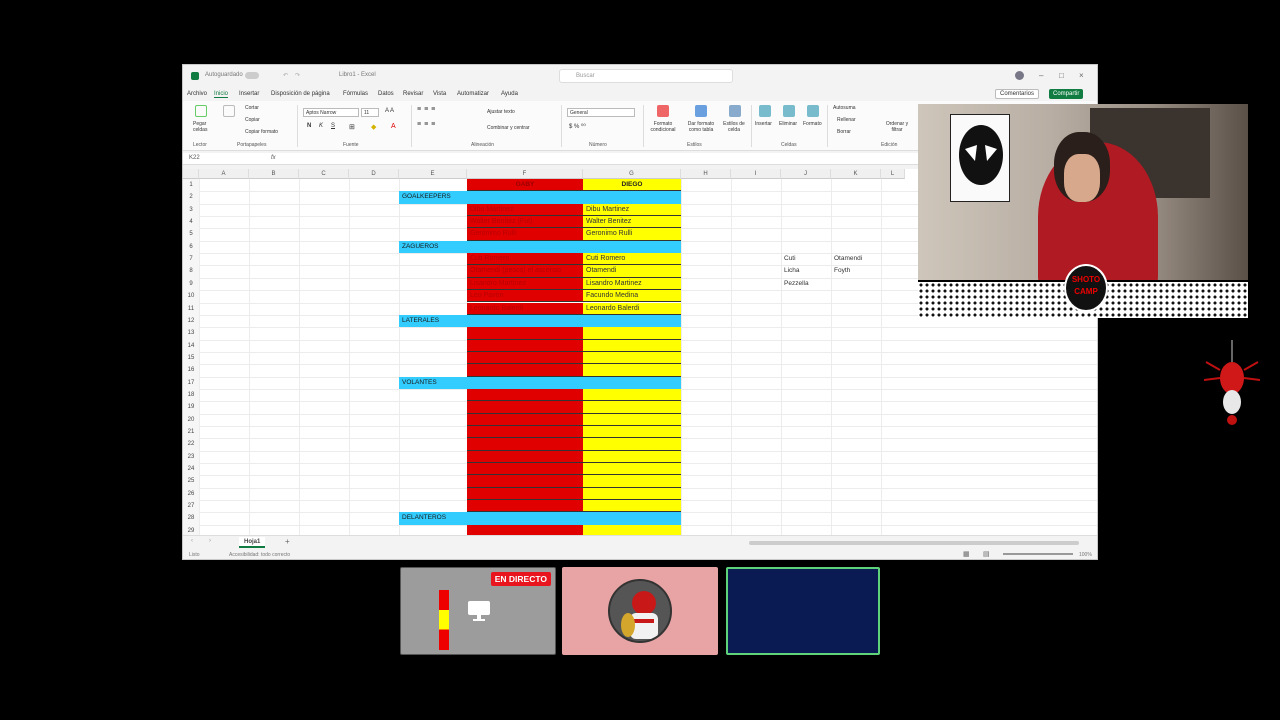  I want to click on bold-icon: N, so click(309, 126).